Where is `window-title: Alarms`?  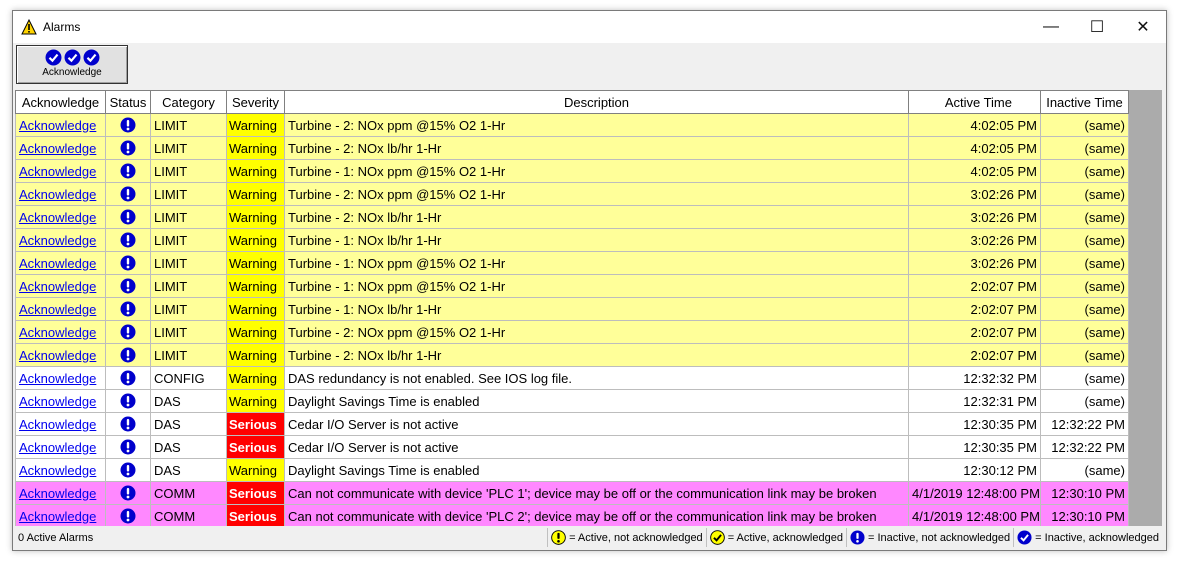
window-title: Alarms is located at coordinates (62, 27).